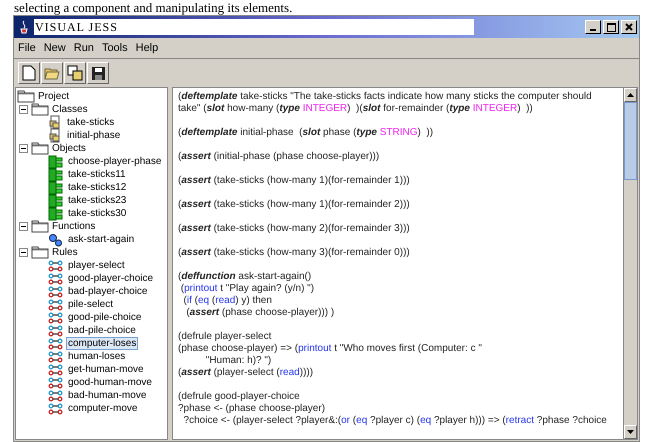 The image size is (646, 442). What do you see at coordinates (110, 382) in the screenshot?
I see `tree-item: good-human-move` at bounding box center [110, 382].